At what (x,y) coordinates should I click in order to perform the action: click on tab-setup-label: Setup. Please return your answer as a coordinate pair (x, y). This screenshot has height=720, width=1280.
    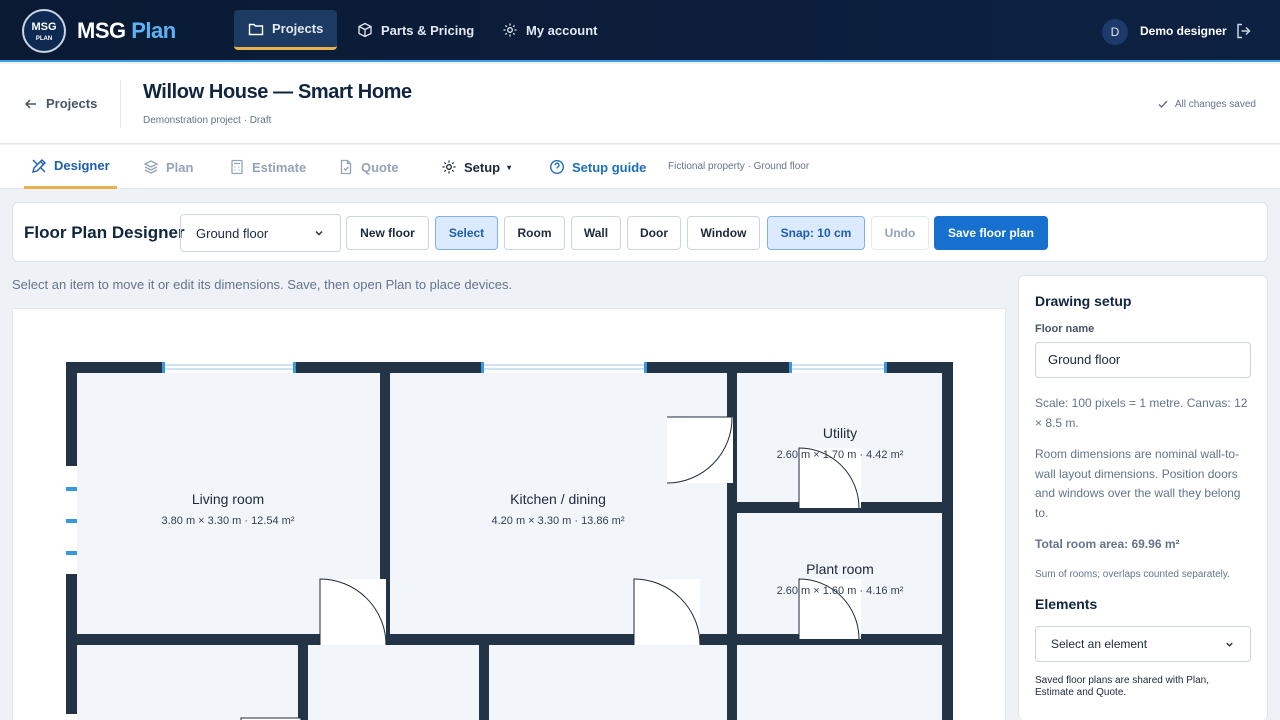
    Looking at the image, I should click on (482, 167).